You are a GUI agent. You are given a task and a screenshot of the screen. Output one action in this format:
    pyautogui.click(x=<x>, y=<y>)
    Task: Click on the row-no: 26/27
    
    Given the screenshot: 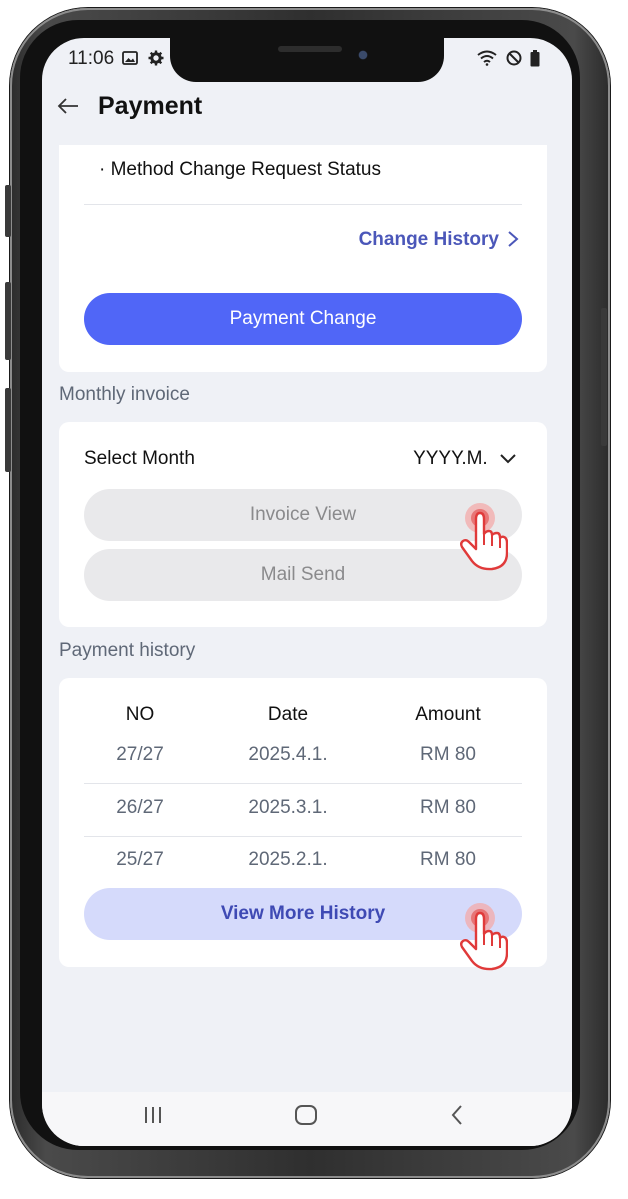 What is the action you would take?
    pyautogui.click(x=140, y=807)
    